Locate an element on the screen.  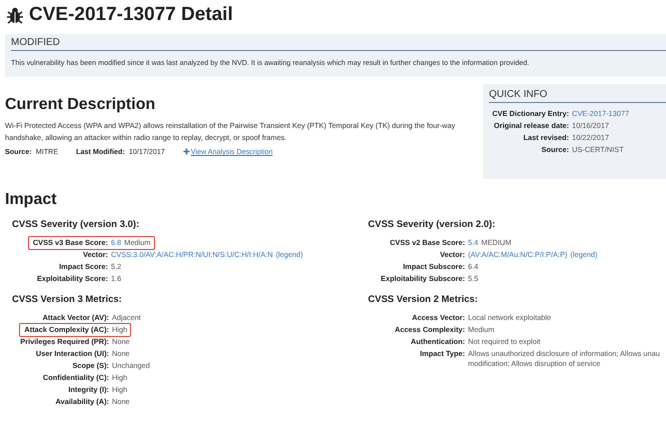
subsection-heading: CVSS Version 3 Metrics: is located at coordinates (67, 299).